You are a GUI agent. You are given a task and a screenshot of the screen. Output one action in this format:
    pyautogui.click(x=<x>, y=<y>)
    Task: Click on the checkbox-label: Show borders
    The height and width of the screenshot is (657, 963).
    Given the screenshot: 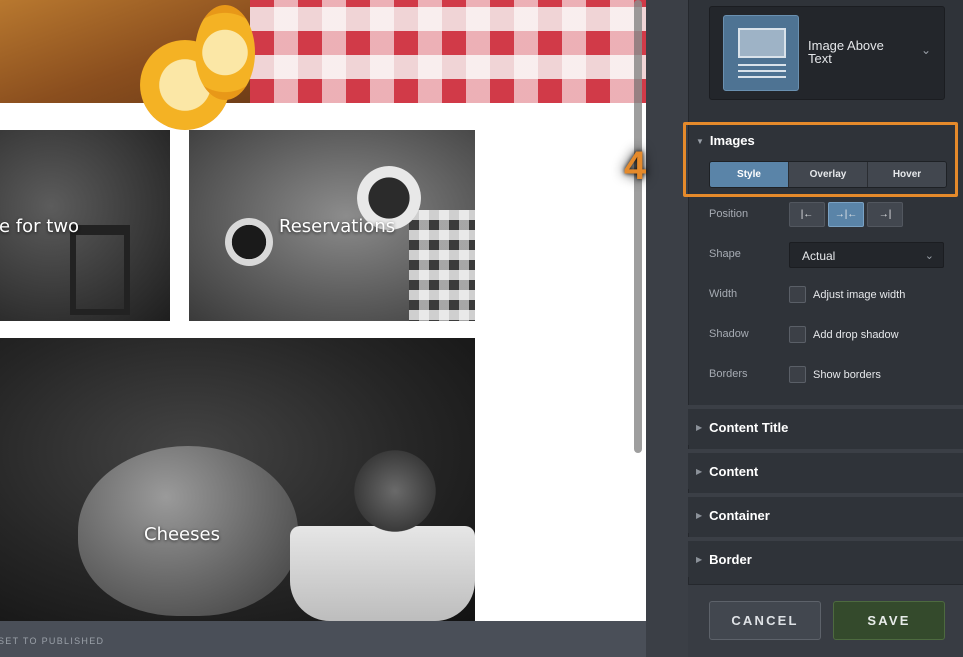 What is the action you would take?
    pyautogui.click(x=847, y=374)
    